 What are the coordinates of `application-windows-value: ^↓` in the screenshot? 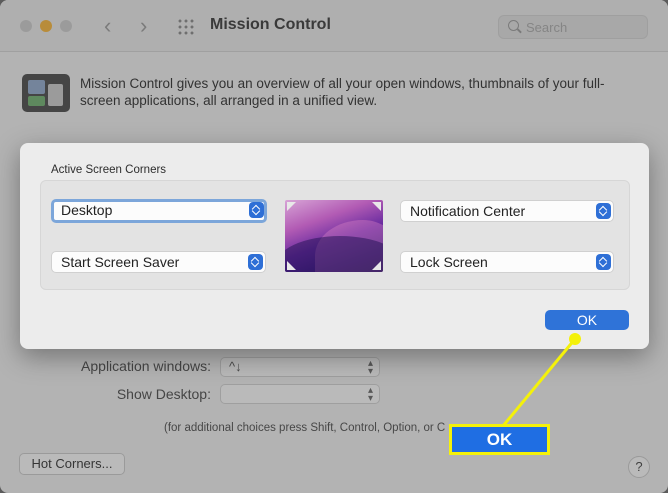 It's located at (235, 366).